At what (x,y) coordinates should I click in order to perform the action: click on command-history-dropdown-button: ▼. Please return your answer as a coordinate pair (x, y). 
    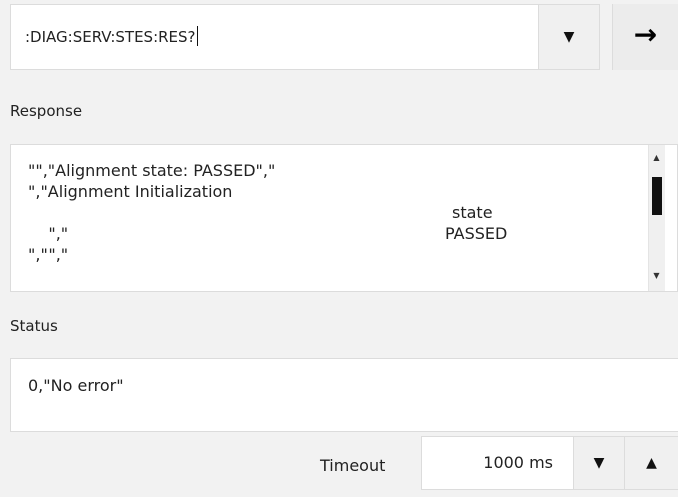
    Looking at the image, I should click on (569, 37).